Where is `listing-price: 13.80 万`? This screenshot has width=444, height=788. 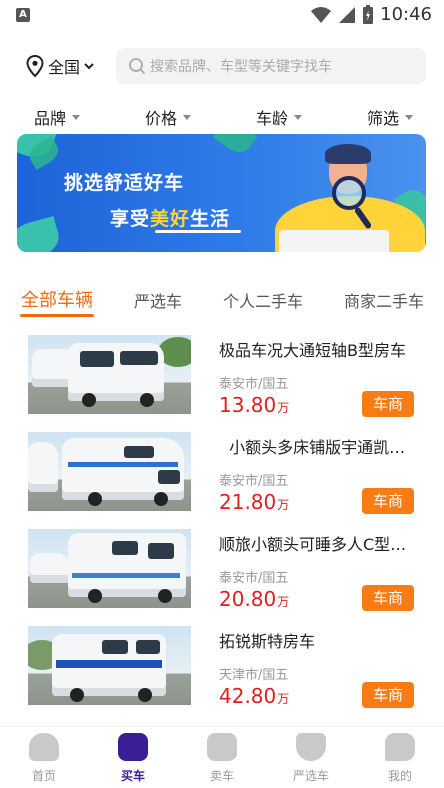 listing-price: 13.80 万 is located at coordinates (254, 405).